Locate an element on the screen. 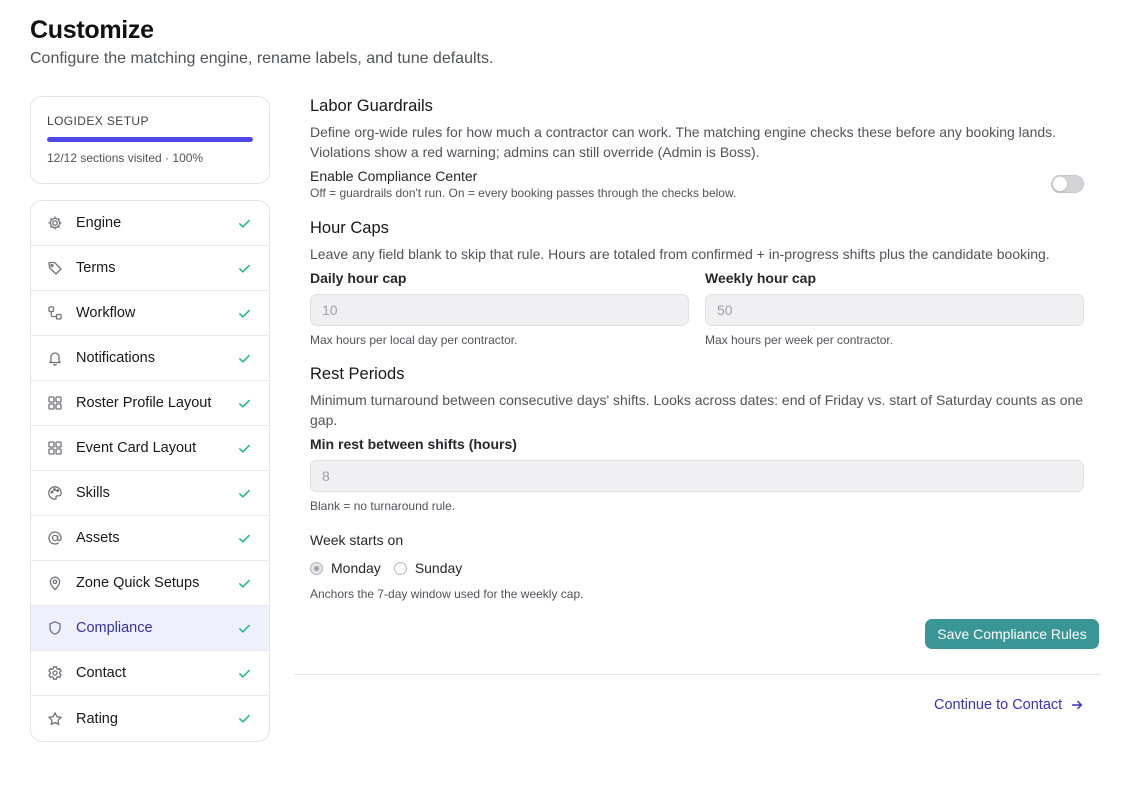 The width and height of the screenshot is (1137, 785). palette-icon is located at coordinates (55, 493).